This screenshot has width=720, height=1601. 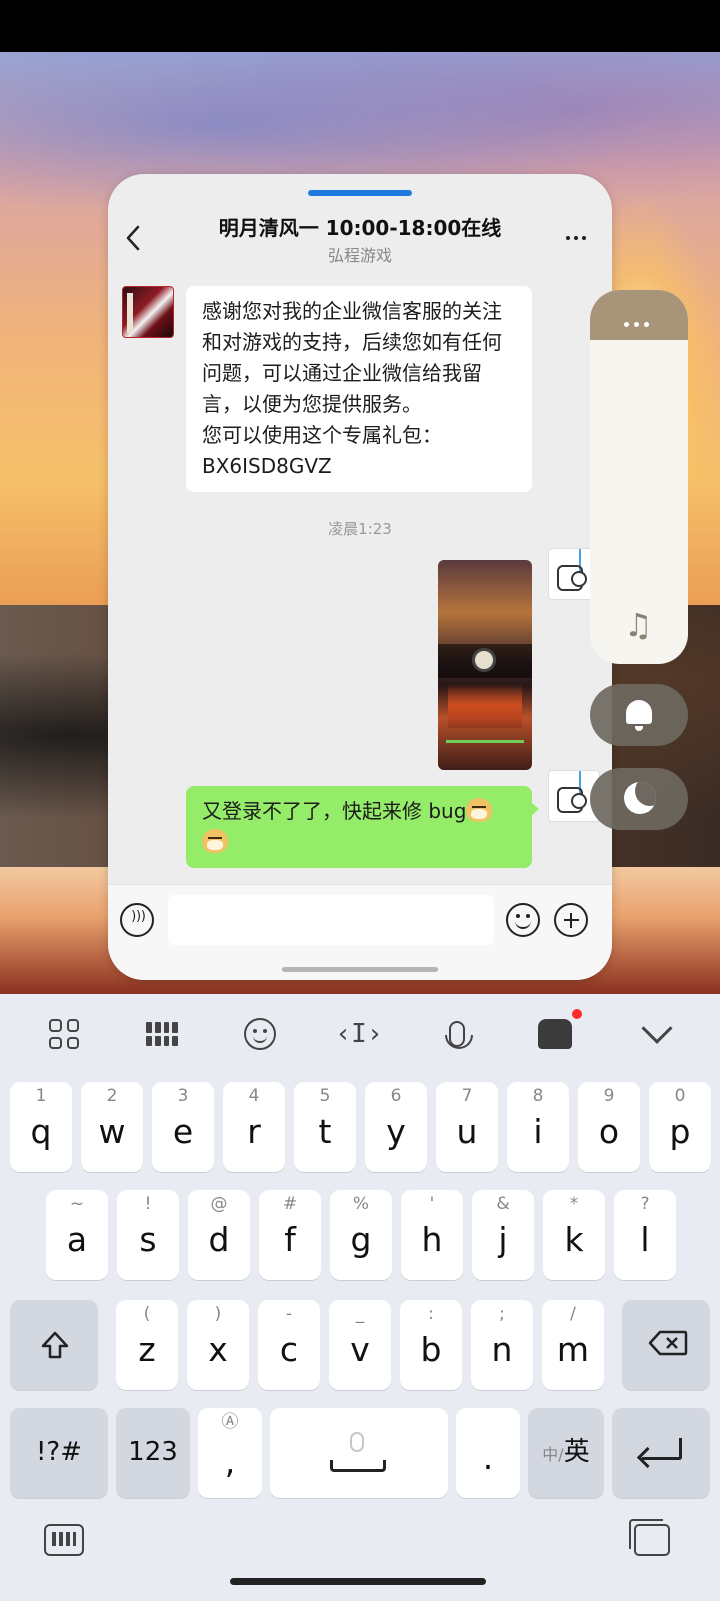 What do you see at coordinates (657, 1034) in the screenshot?
I see `collapse-keyboard-icon` at bounding box center [657, 1034].